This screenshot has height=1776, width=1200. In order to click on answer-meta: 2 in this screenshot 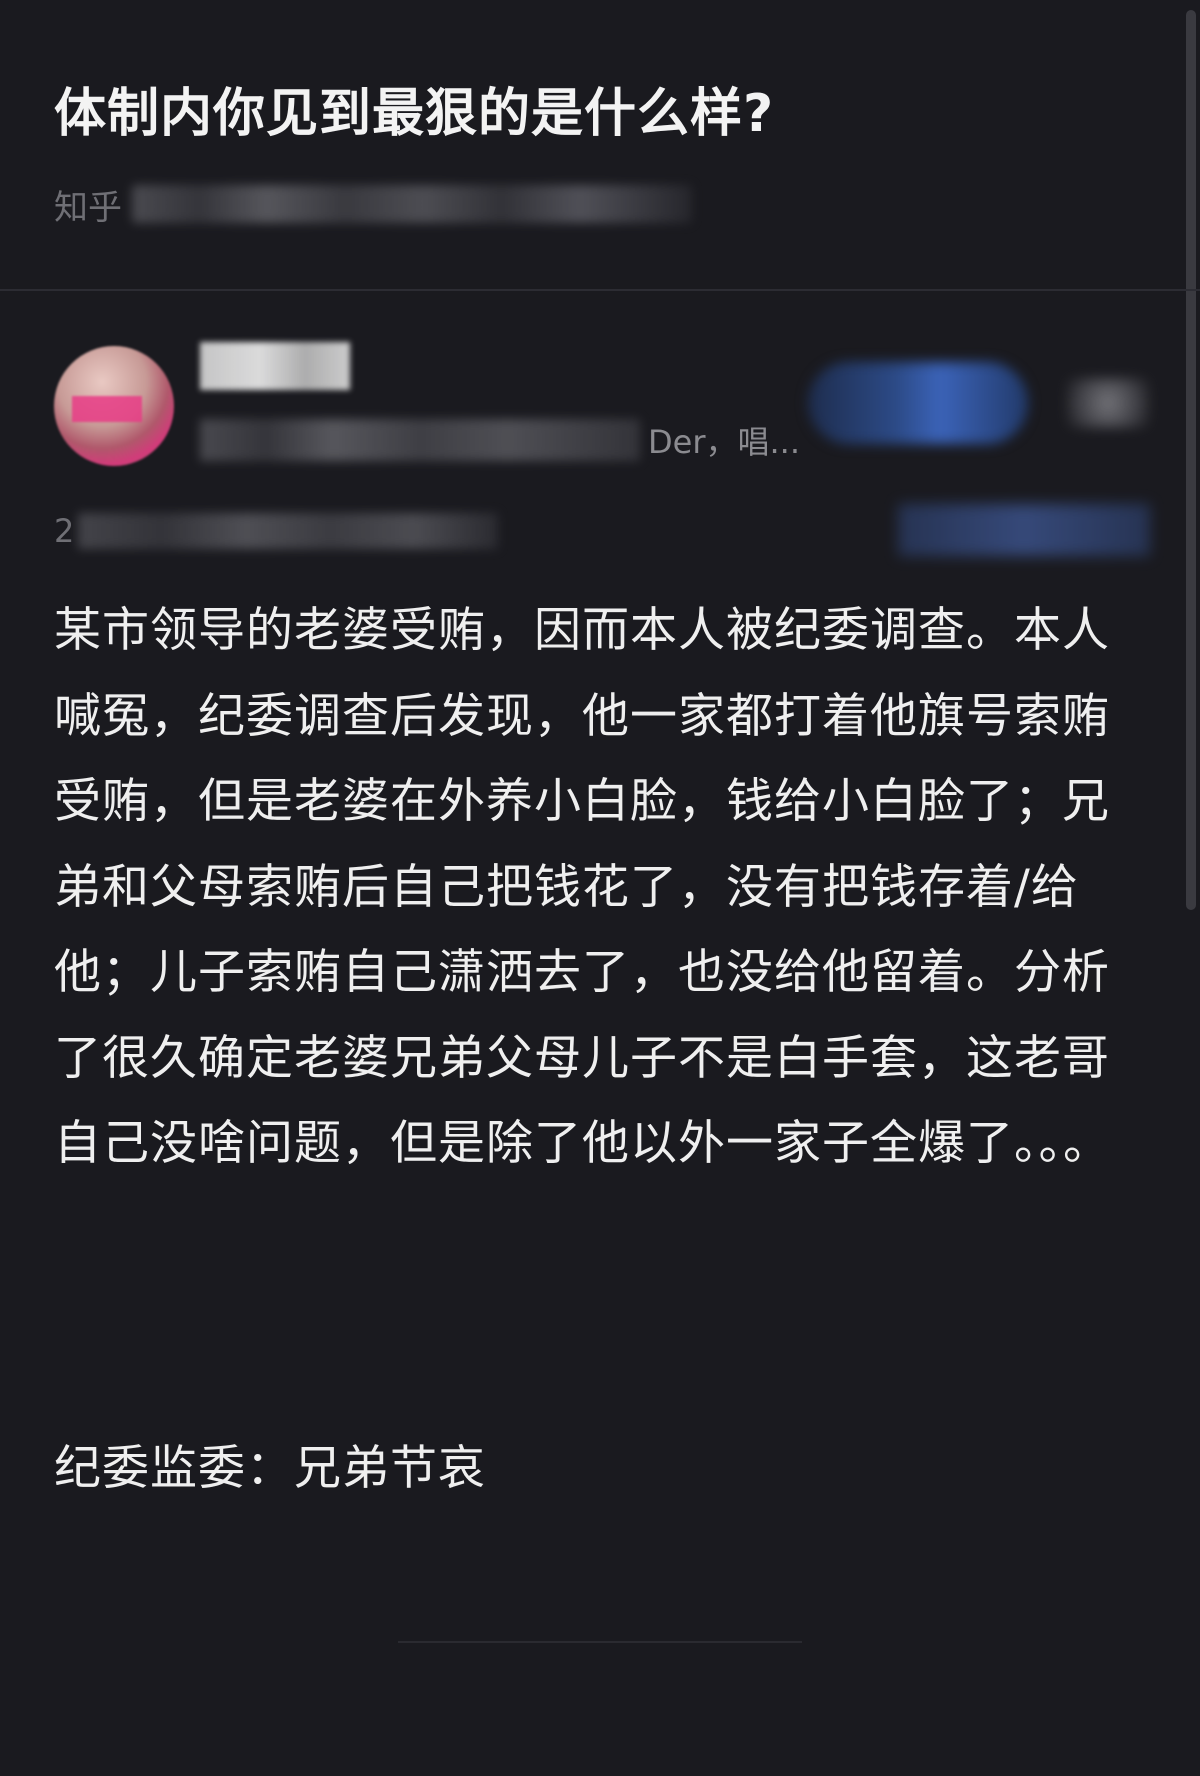, I will do `click(304, 531)`.